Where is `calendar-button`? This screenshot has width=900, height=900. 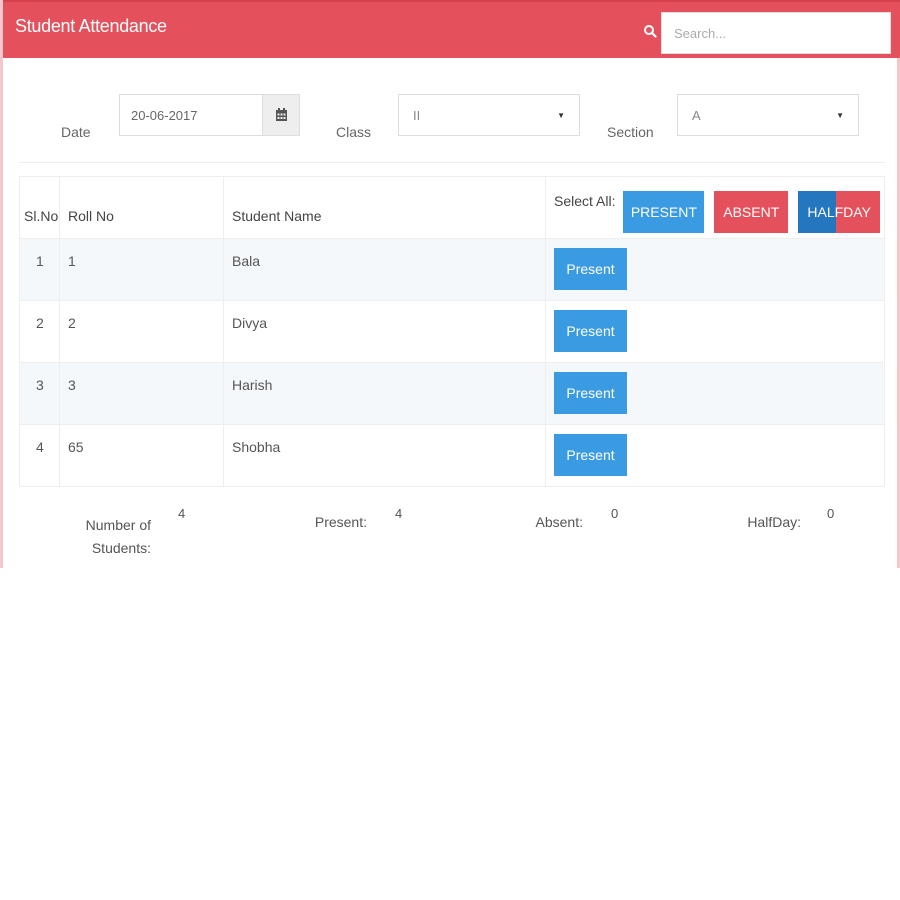
calendar-button is located at coordinates (281, 115).